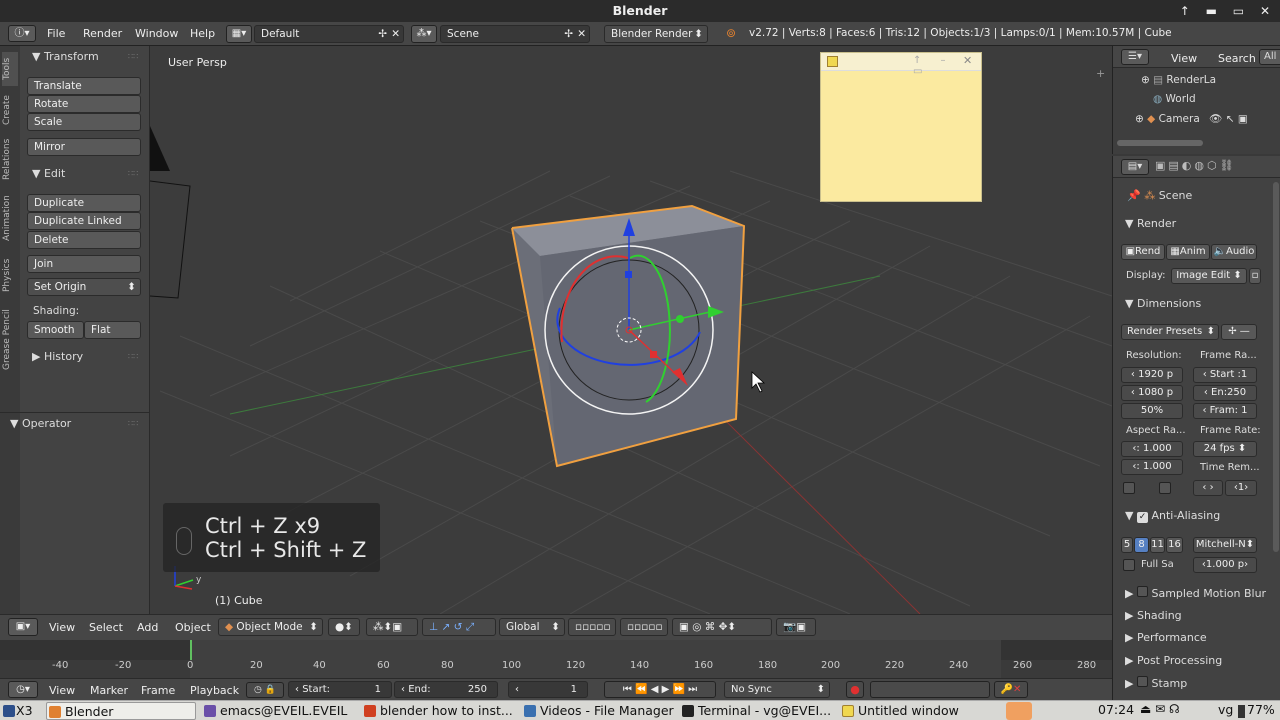 Image resolution: width=1280 pixels, height=720 pixels. I want to click on outliner-scrollbar, so click(1160, 143).